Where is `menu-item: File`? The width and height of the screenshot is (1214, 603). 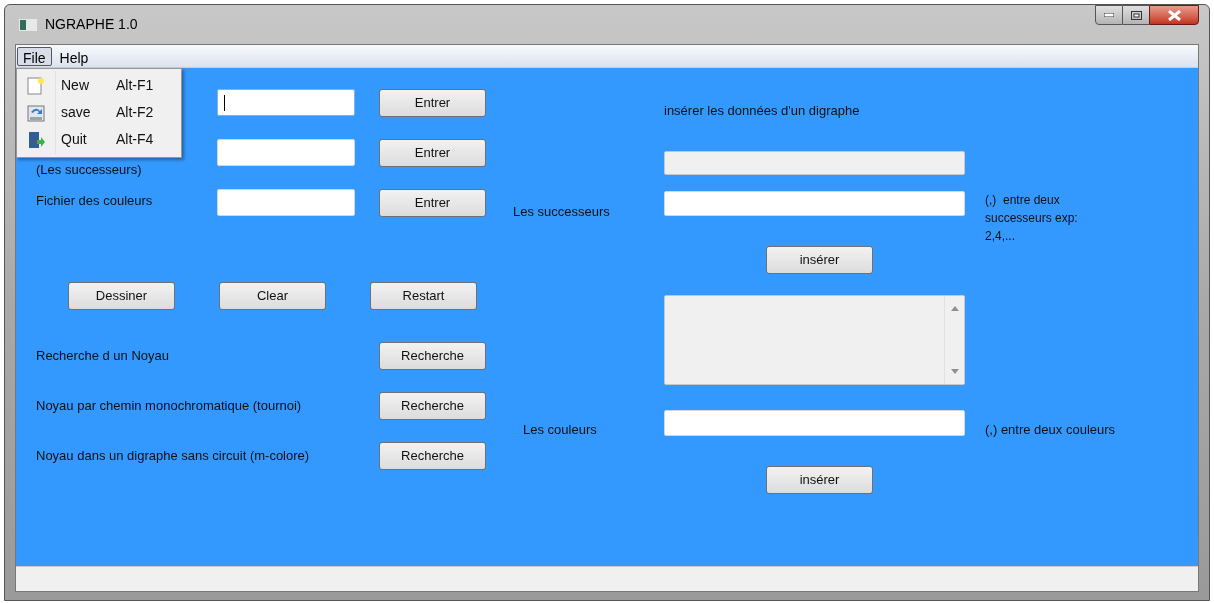 menu-item: File is located at coordinates (34, 56).